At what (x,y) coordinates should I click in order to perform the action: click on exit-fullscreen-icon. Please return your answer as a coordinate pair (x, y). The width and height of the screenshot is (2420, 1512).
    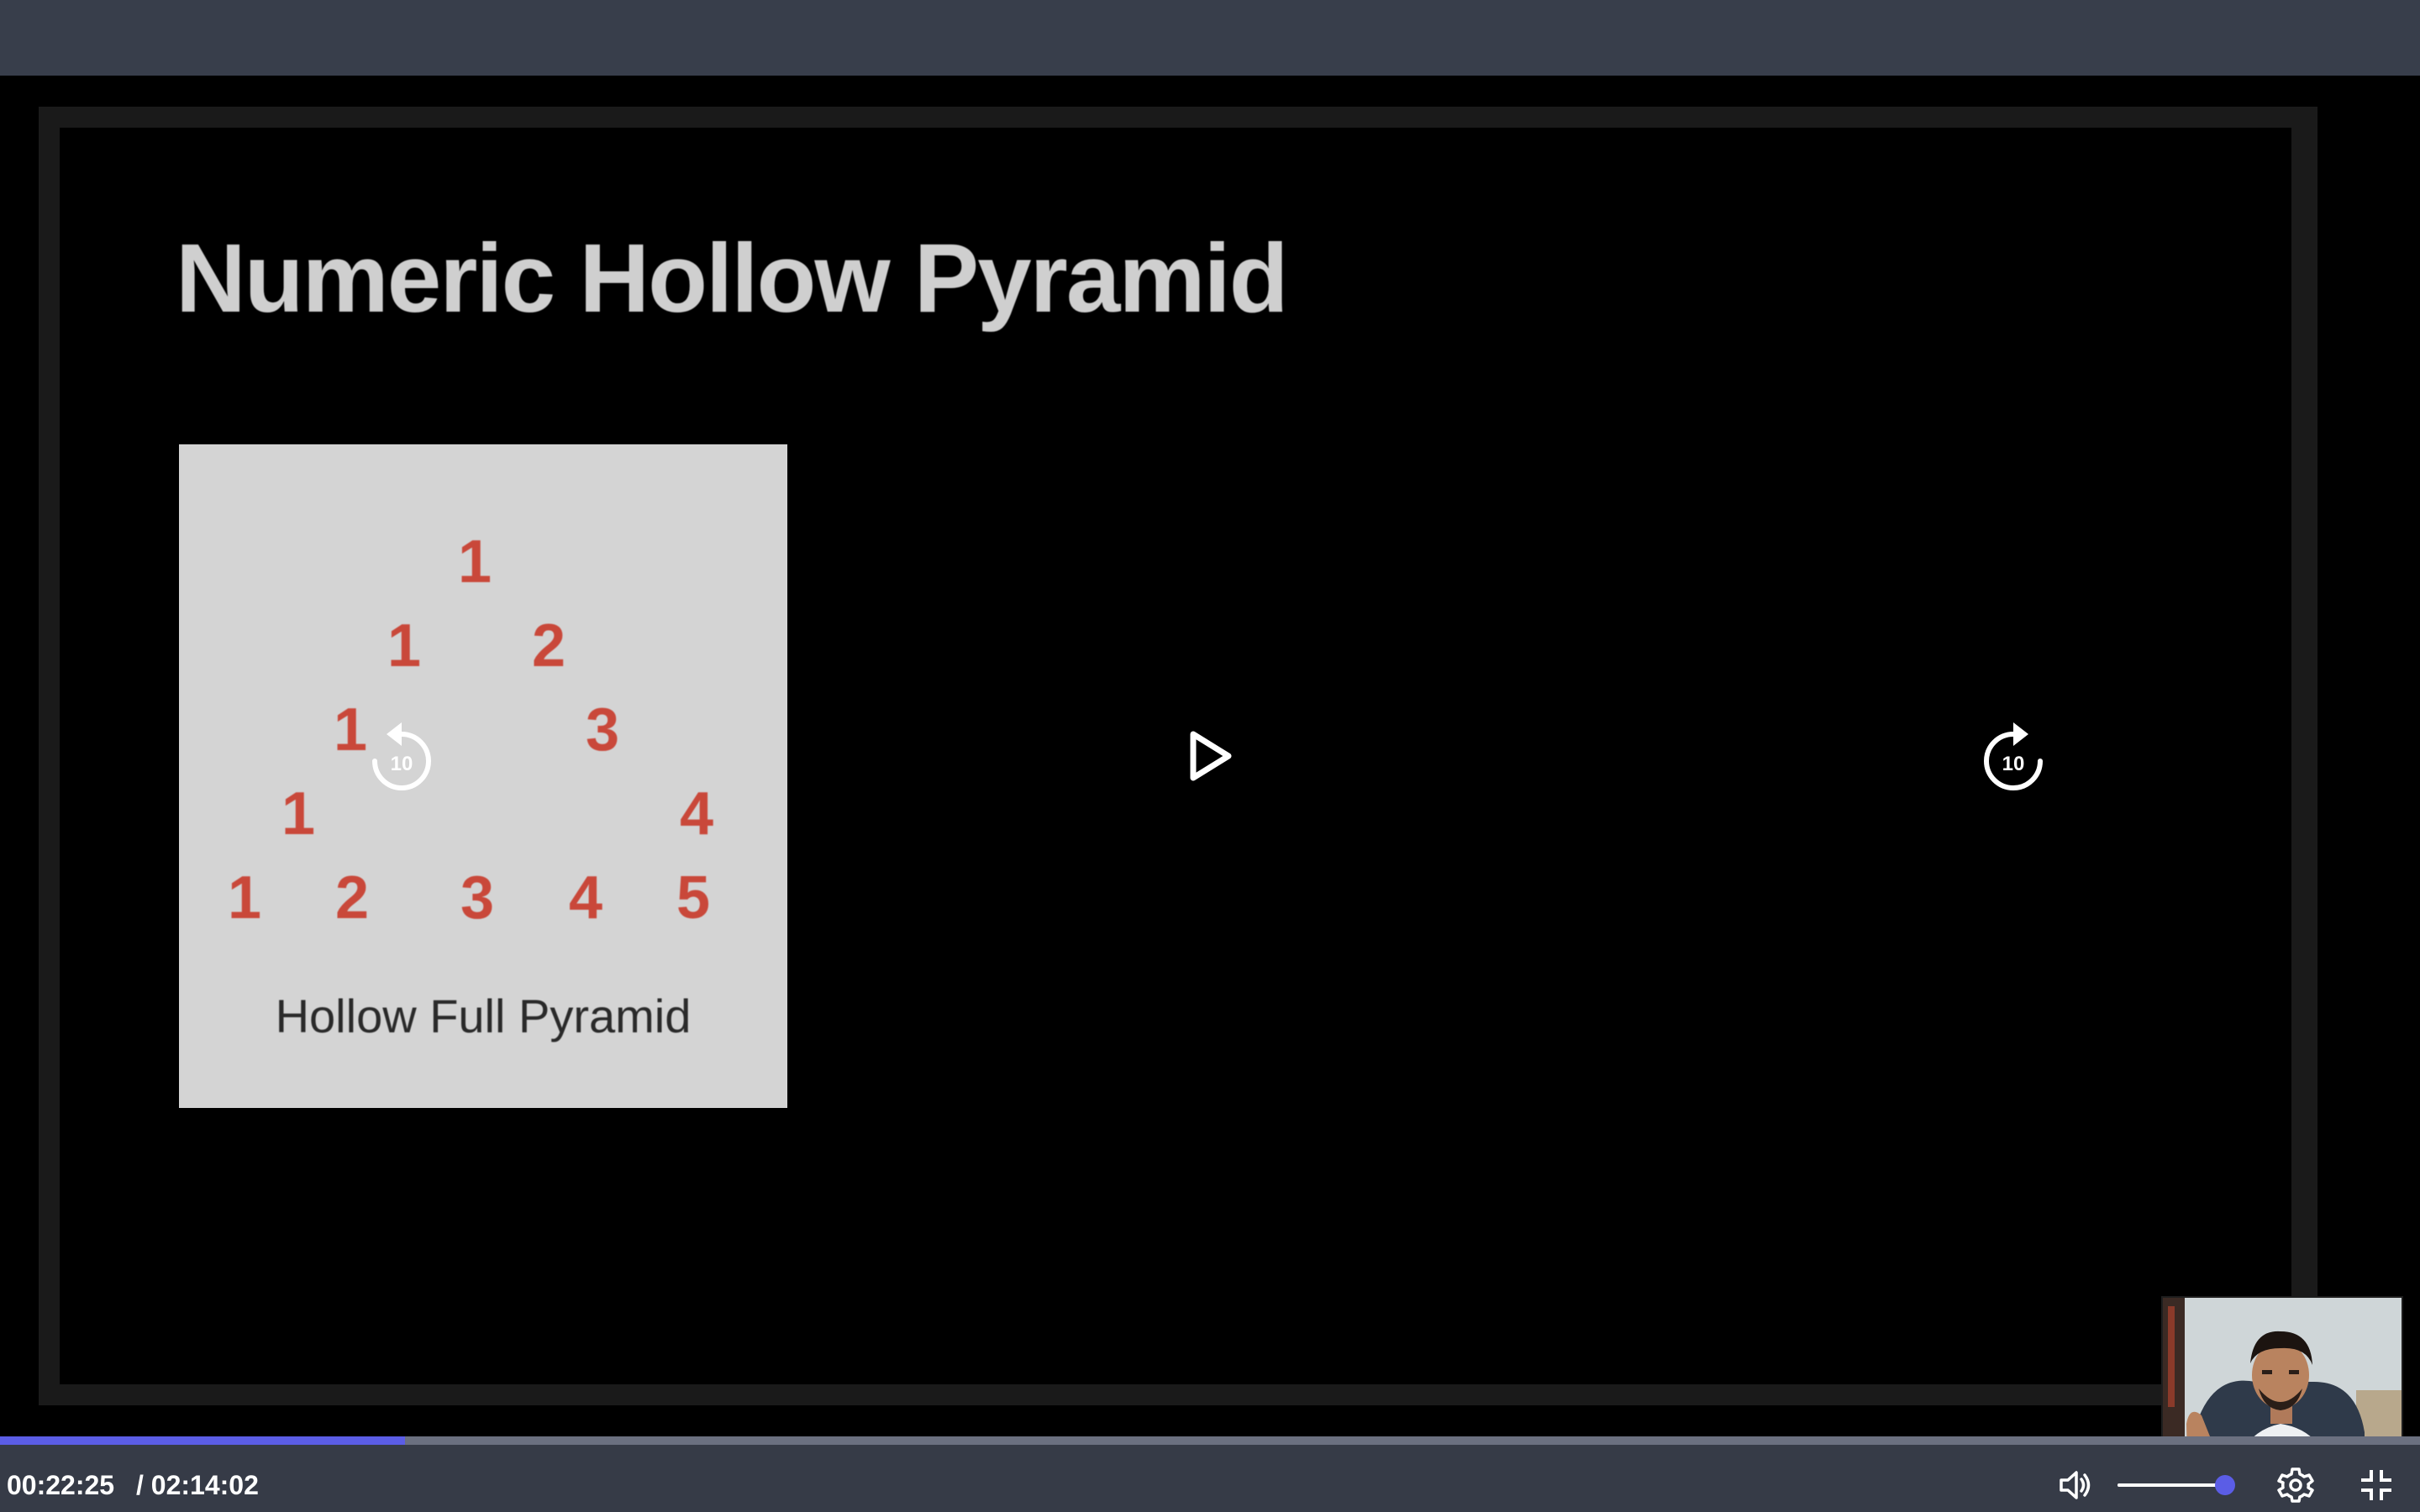
    Looking at the image, I should click on (2376, 1485).